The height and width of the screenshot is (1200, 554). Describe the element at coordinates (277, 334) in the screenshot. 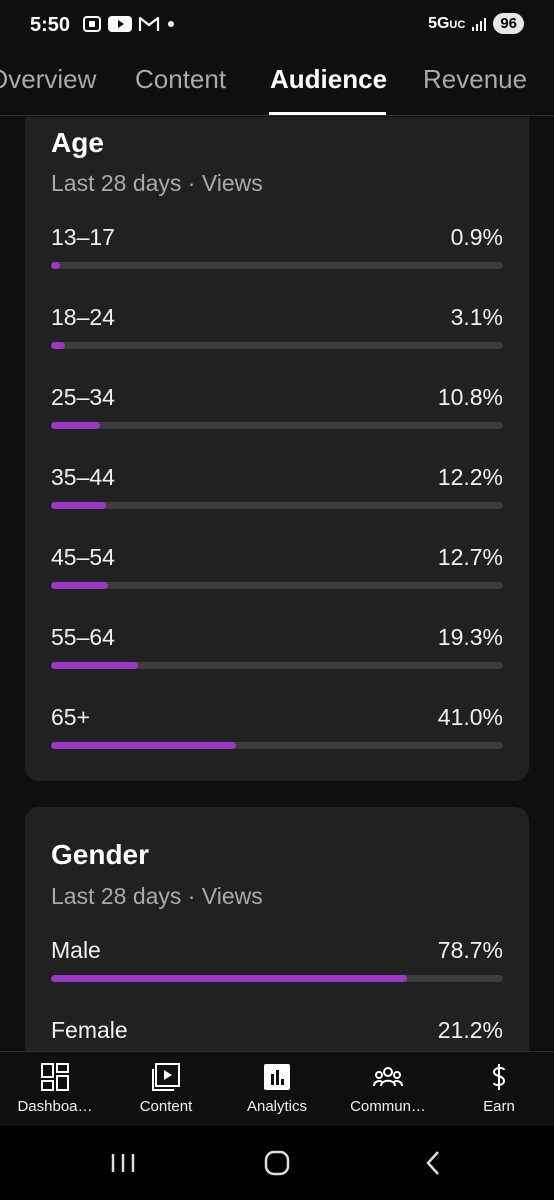

I see `age-row: 18–24 3.1%` at that location.